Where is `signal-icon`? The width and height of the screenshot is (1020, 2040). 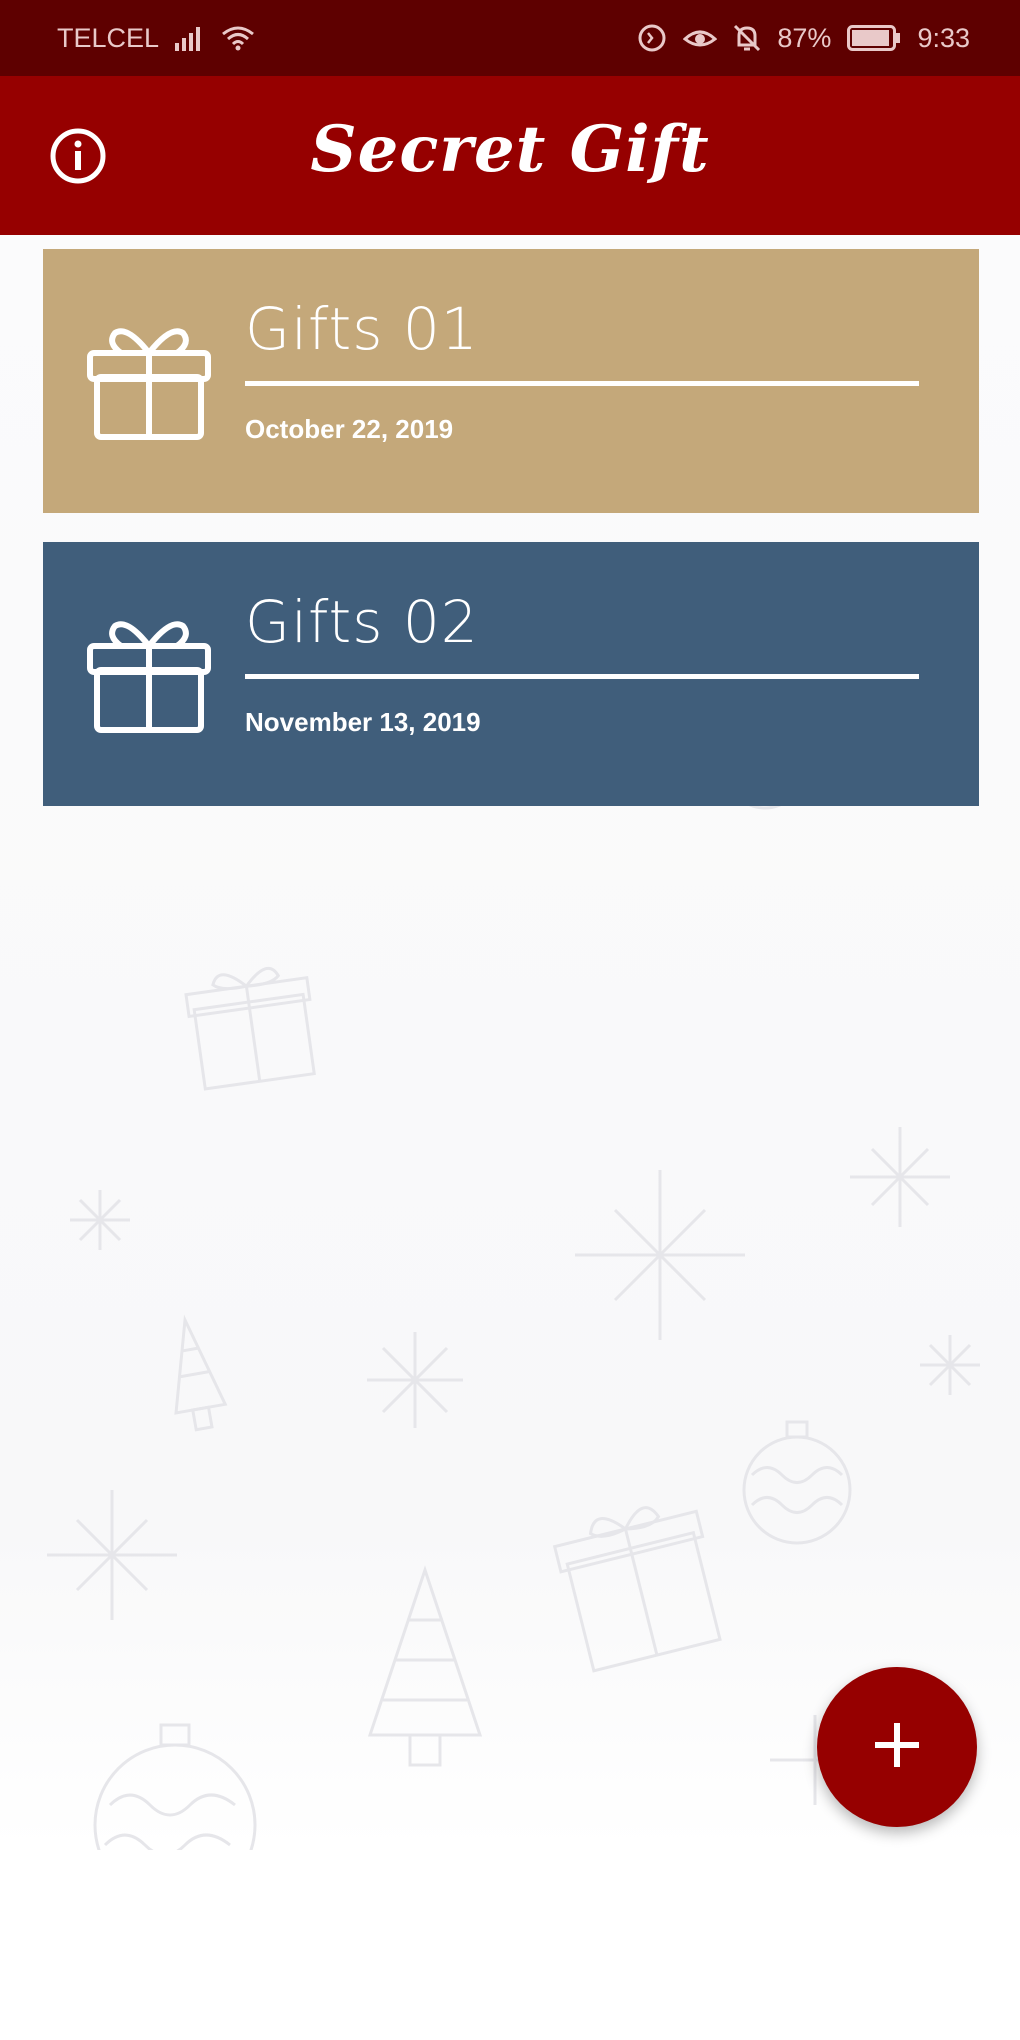 signal-icon is located at coordinates (190, 38).